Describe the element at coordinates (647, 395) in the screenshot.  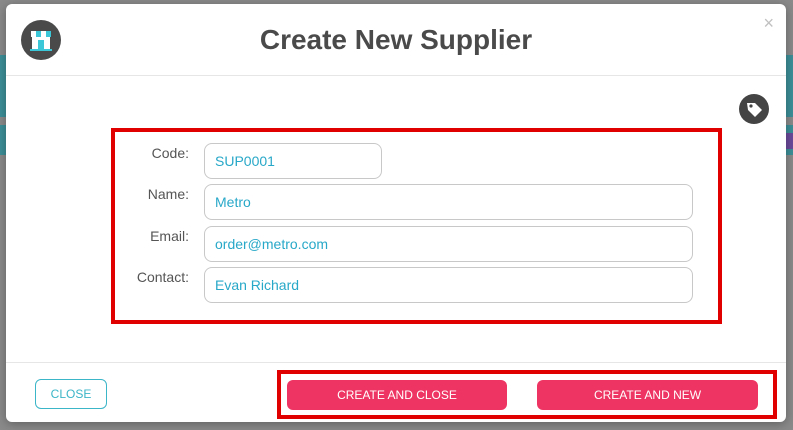
I see `create-and-new-button: CREATE AND NEW` at that location.